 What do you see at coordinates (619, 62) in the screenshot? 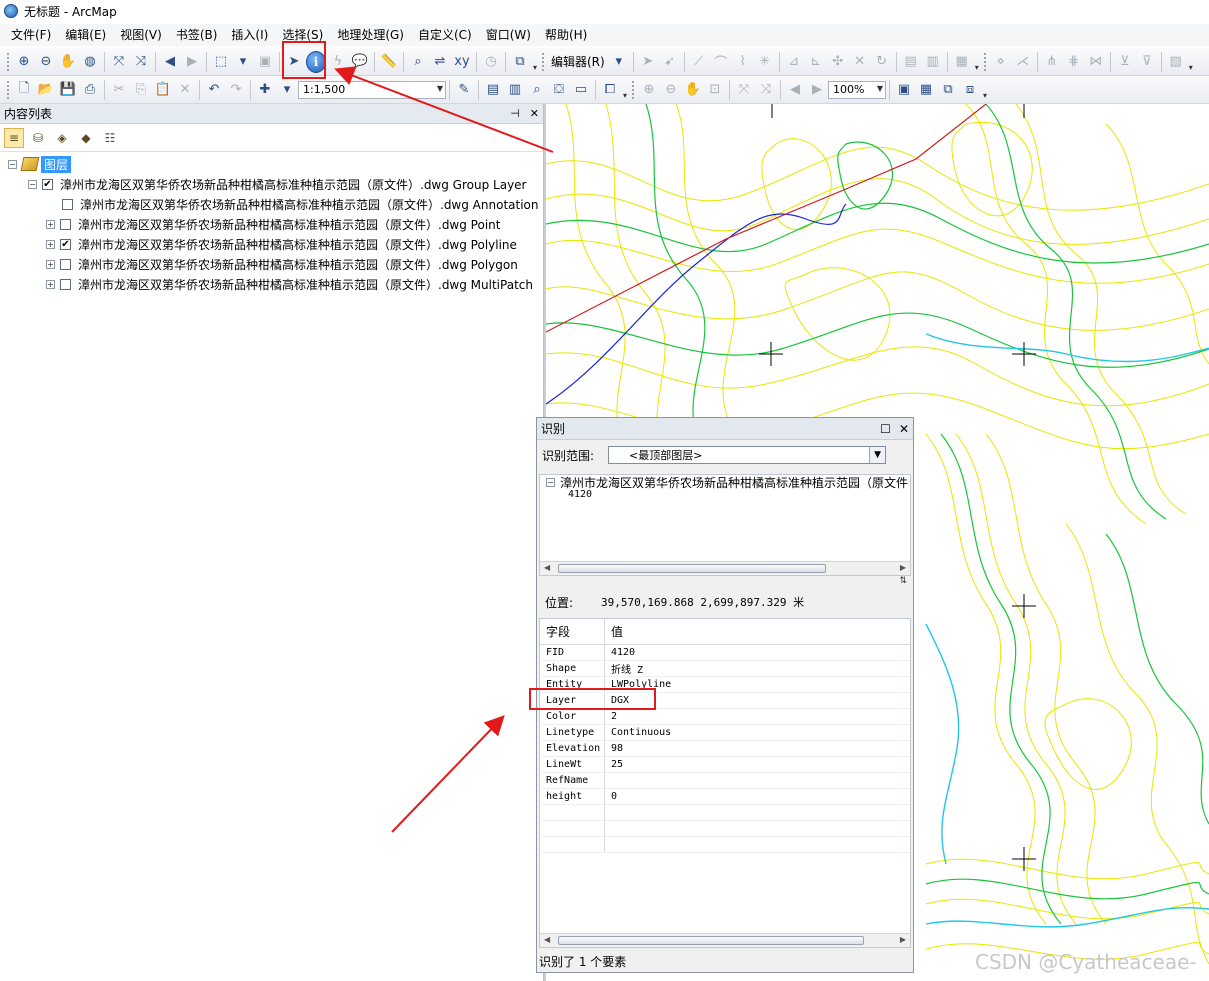
I see `editor-dropdown-icon: ▾` at bounding box center [619, 62].